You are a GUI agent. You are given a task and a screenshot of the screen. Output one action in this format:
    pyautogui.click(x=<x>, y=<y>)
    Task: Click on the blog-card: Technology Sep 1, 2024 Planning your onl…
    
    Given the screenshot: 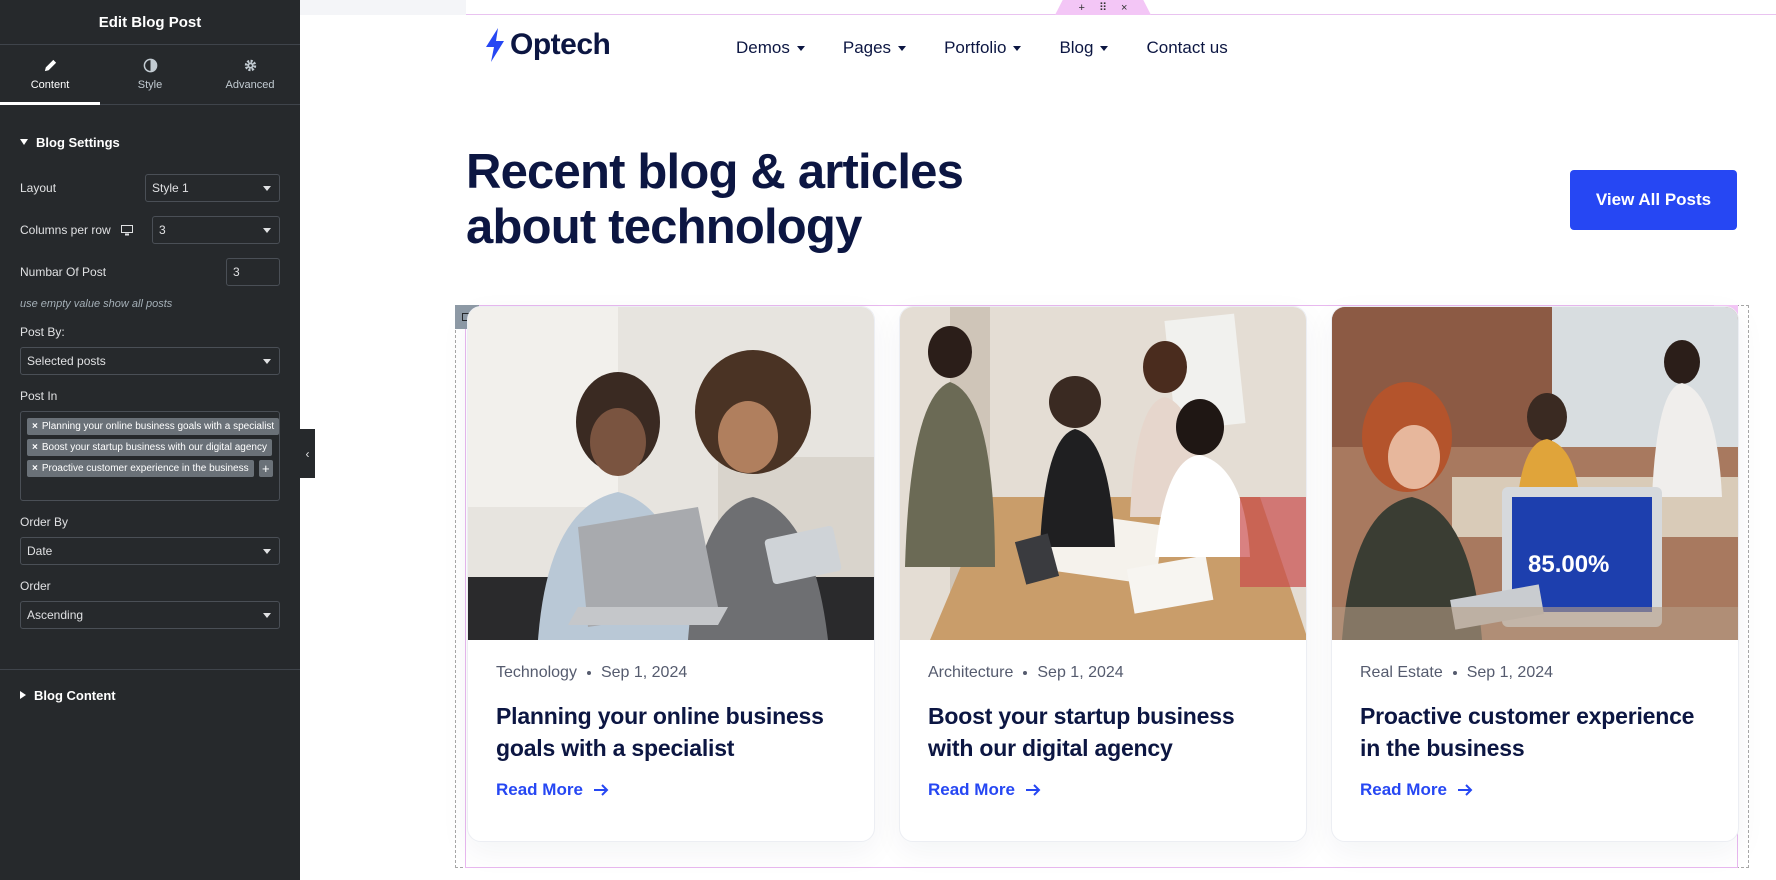 What is the action you would take?
    pyautogui.click(x=671, y=574)
    